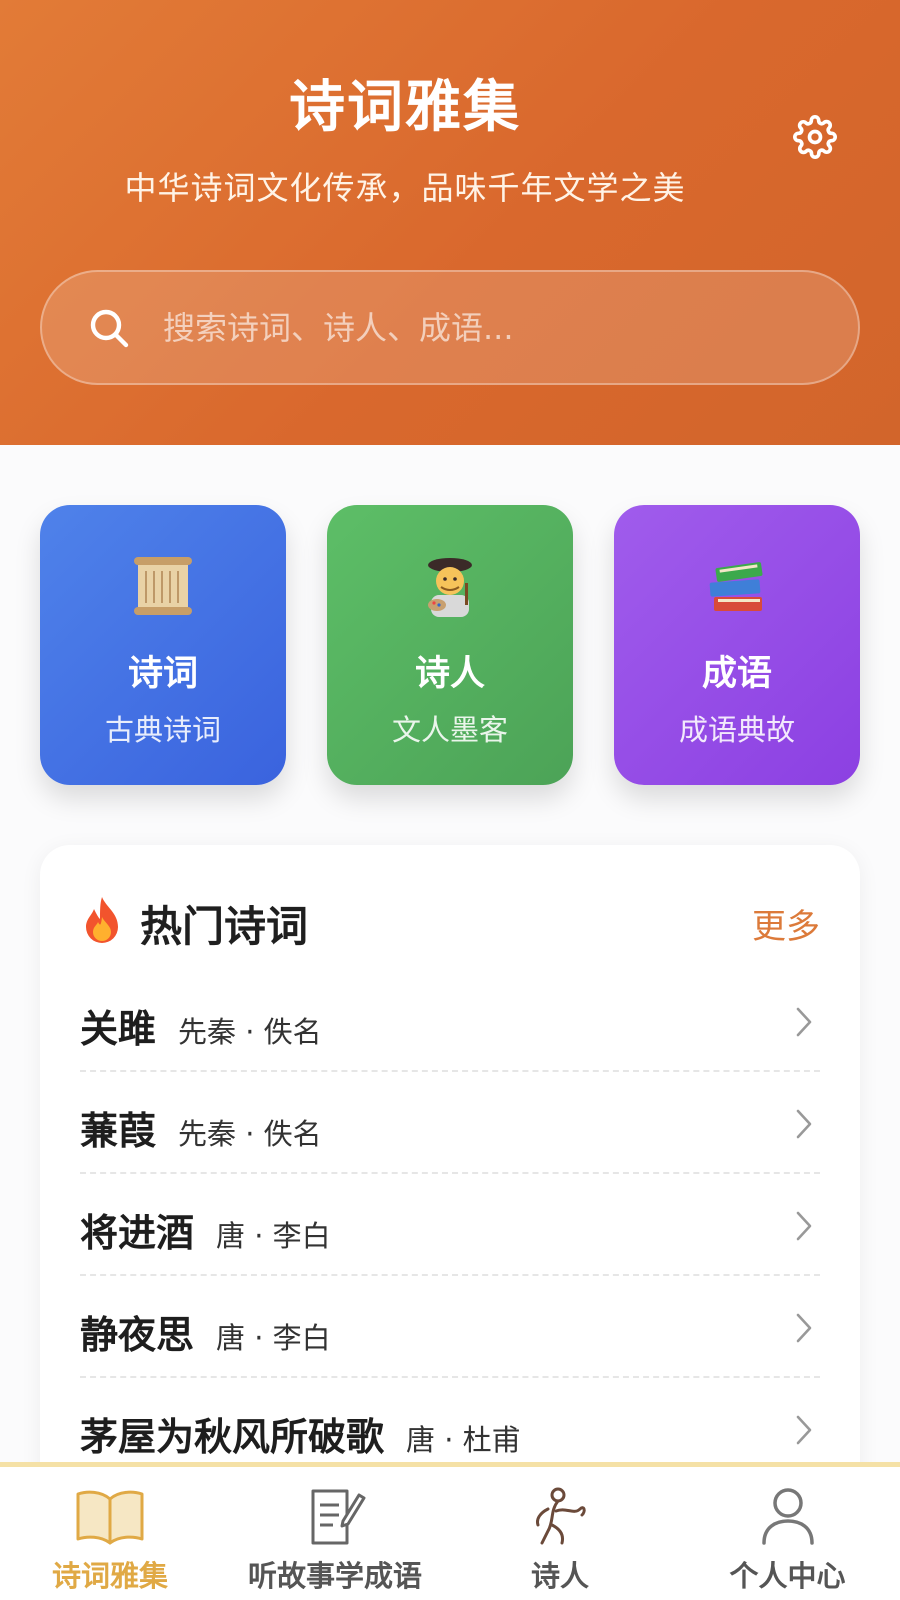 This screenshot has height=1600, width=900. What do you see at coordinates (561, 1516) in the screenshot?
I see `poet-figure-icon` at bounding box center [561, 1516].